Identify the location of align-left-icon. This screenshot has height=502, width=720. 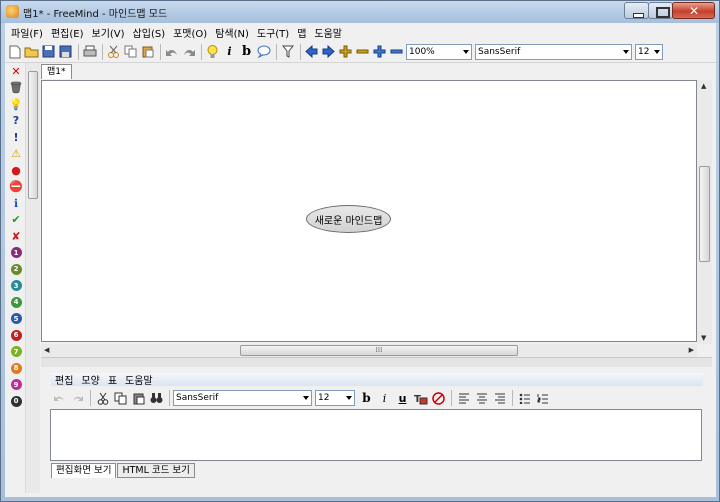
(463, 398).